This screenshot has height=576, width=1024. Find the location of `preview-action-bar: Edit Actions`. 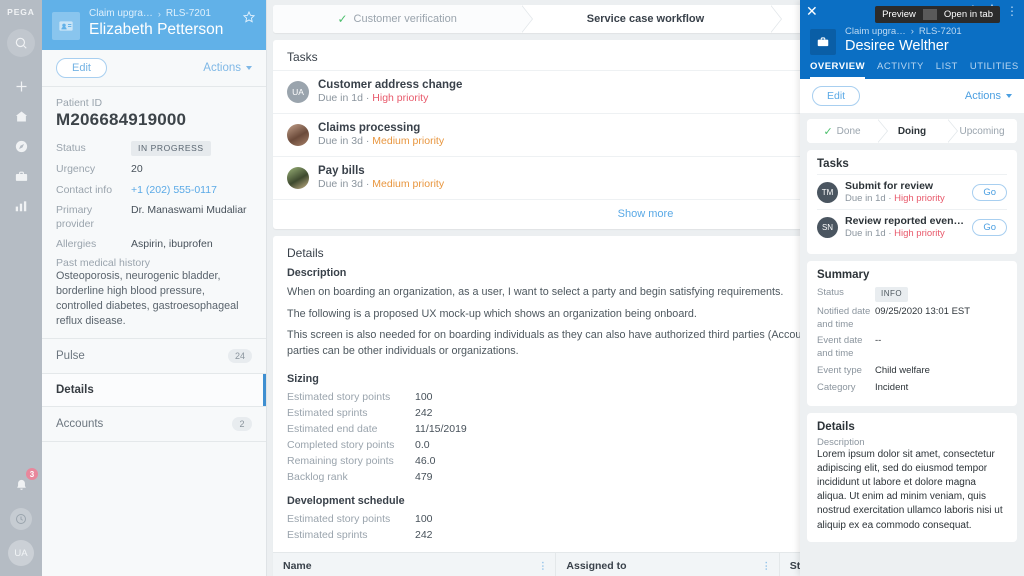

preview-action-bar: Edit Actions is located at coordinates (912, 96).